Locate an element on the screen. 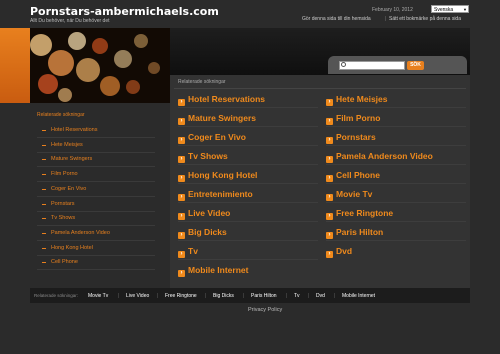 The height and width of the screenshot is (354, 500). related-link-label: Free Ringtone is located at coordinates (365, 213).